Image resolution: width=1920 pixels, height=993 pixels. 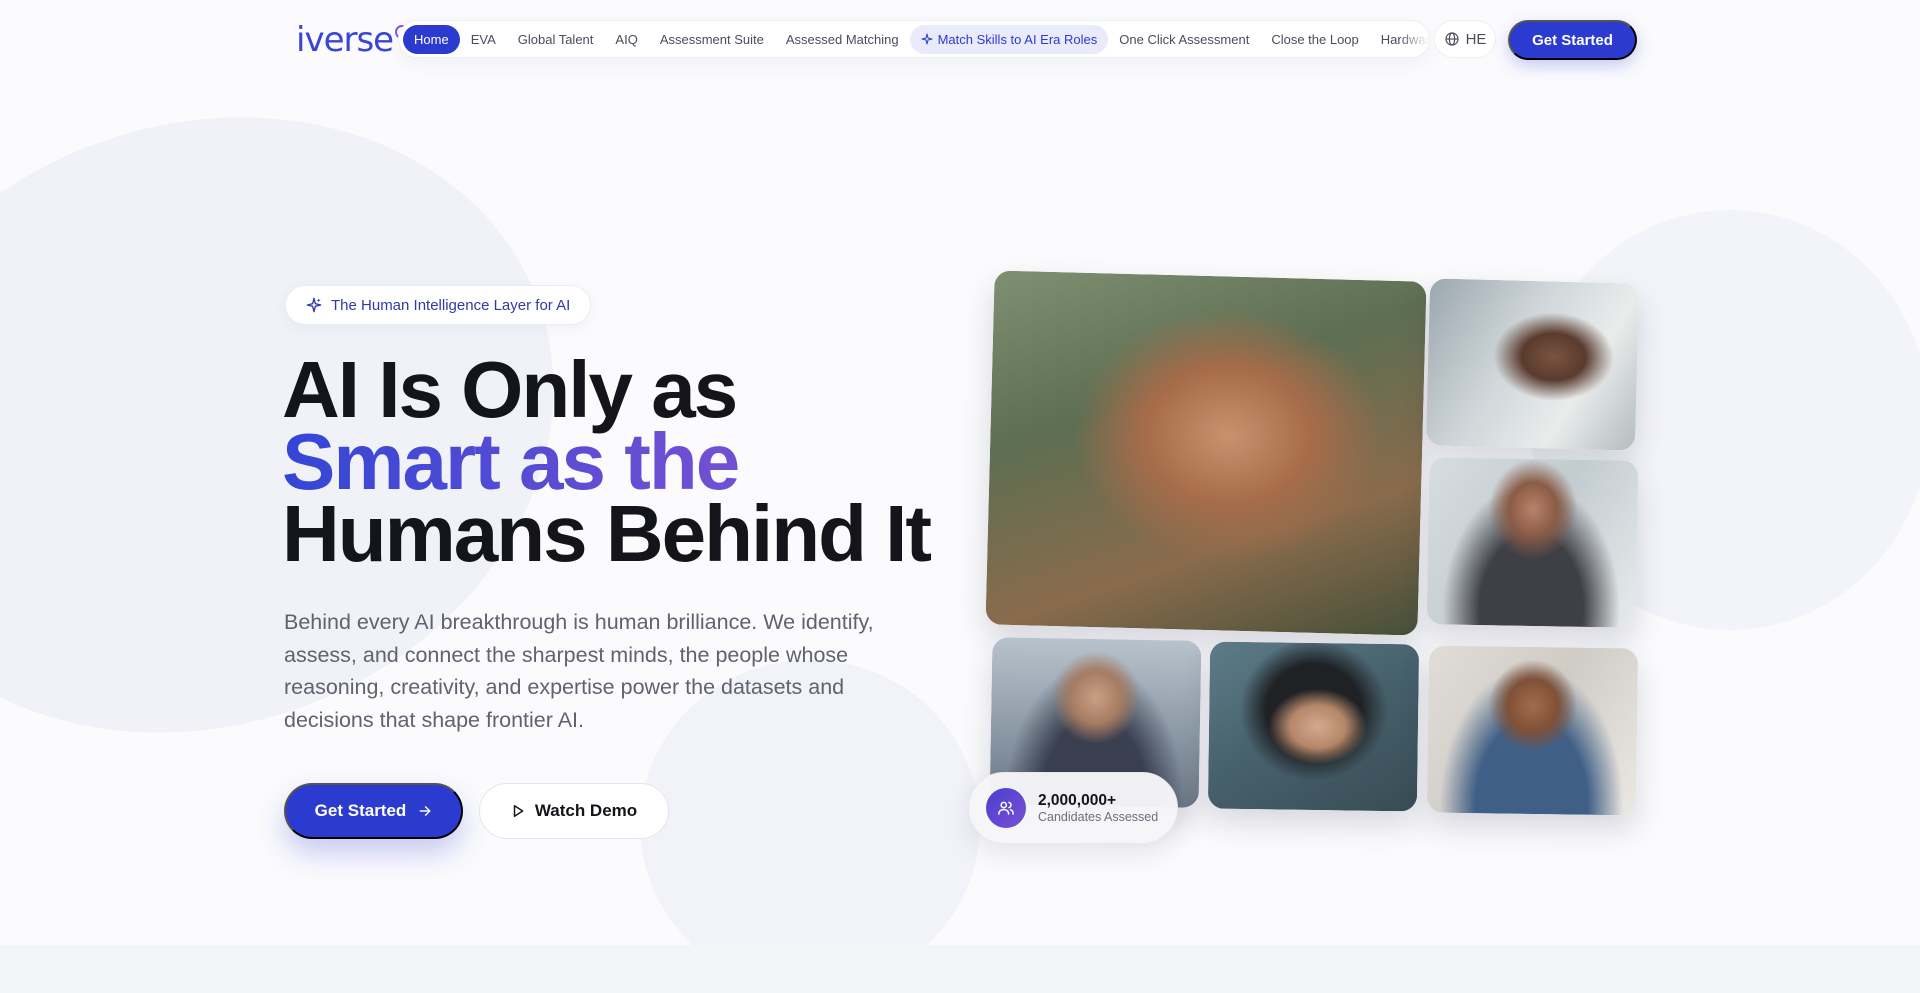 I want to click on hero-get-started-label: Get Started, so click(x=360, y=810).